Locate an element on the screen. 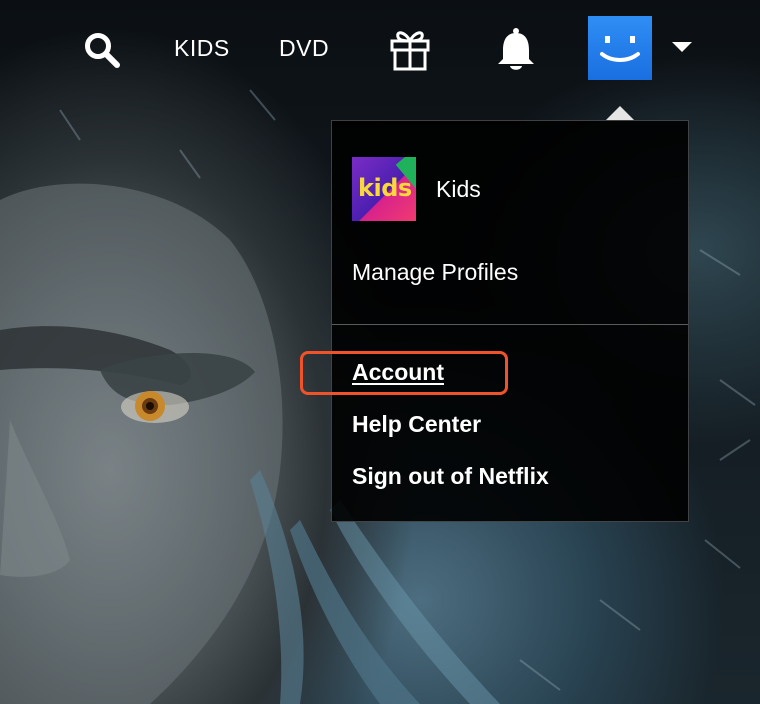 Image resolution: width=760 pixels, height=704 pixels. gift-icon is located at coordinates (410, 51).